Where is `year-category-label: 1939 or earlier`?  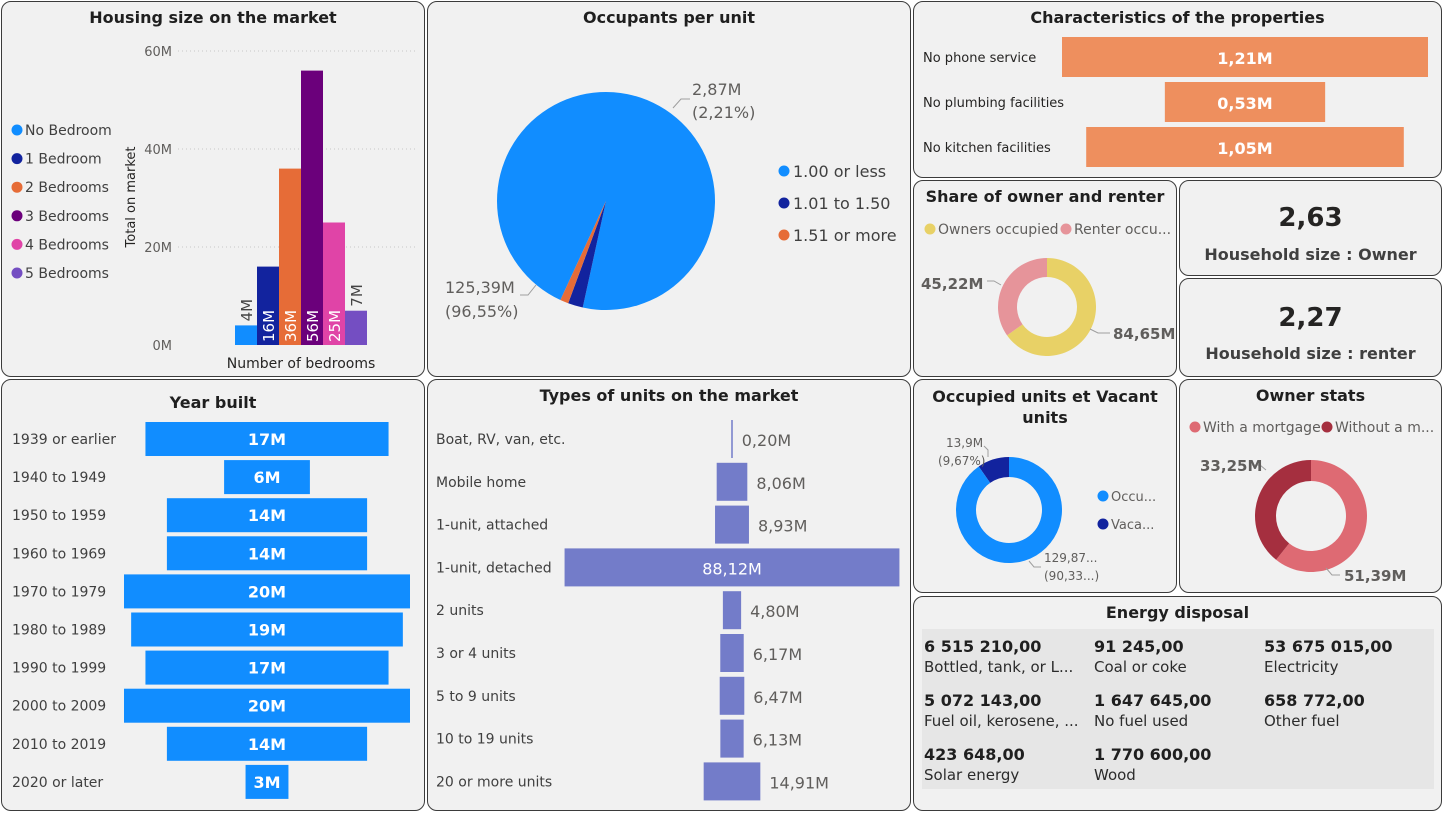 year-category-label: 1939 or earlier is located at coordinates (64, 440).